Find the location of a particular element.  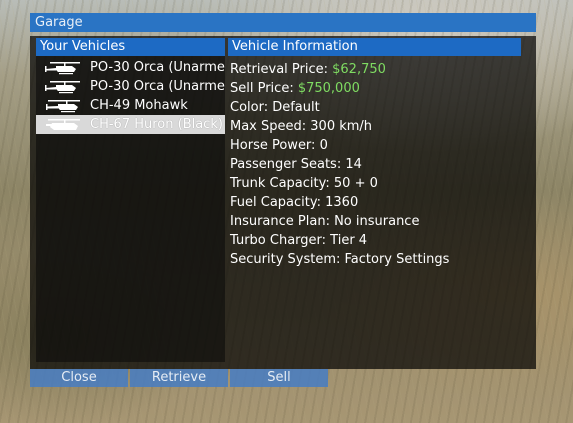

vehicle-list-item: CH-49 Mohawk is located at coordinates (130, 105).